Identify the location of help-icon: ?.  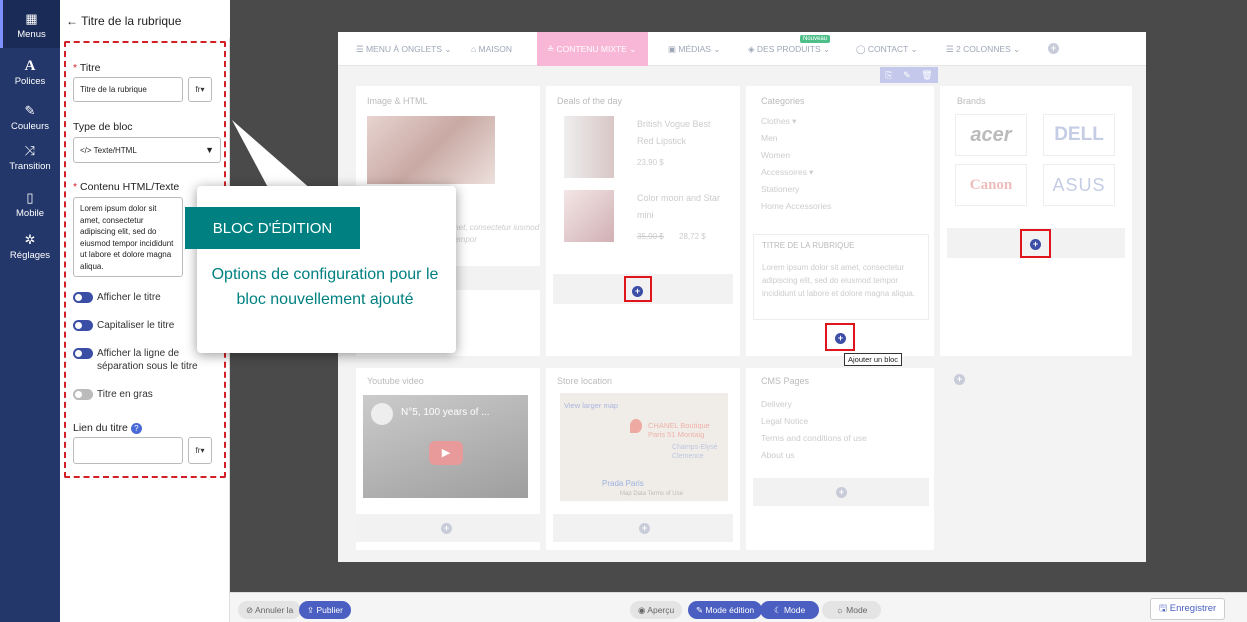
(136, 428).